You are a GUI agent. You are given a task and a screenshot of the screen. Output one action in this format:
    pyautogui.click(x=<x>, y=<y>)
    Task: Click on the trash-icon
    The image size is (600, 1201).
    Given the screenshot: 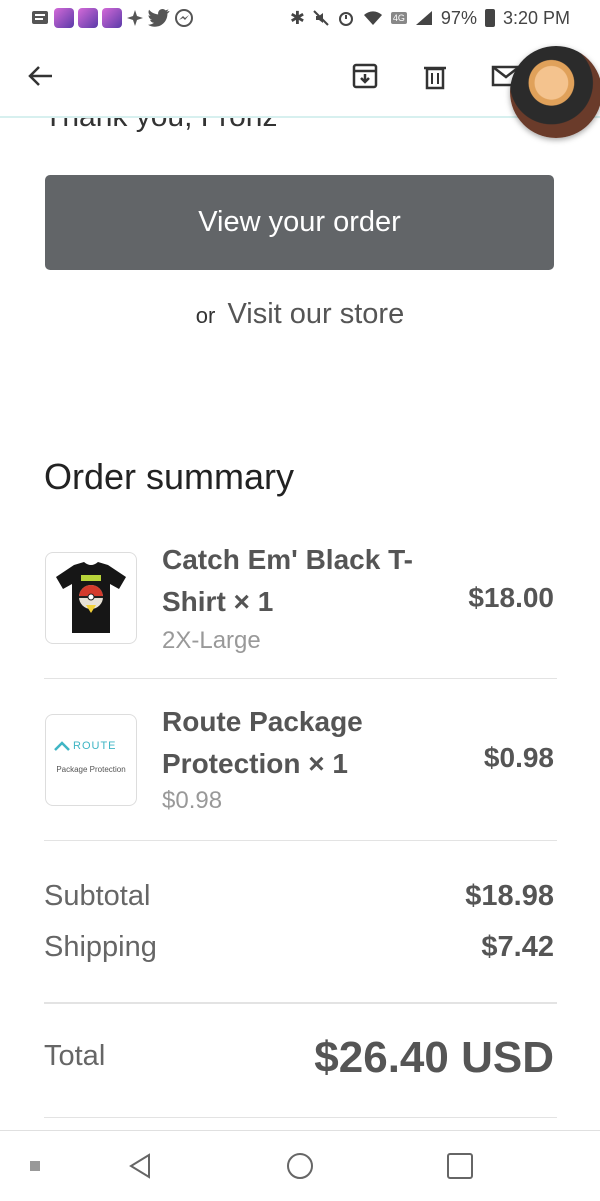 What is the action you would take?
    pyautogui.click(x=435, y=78)
    